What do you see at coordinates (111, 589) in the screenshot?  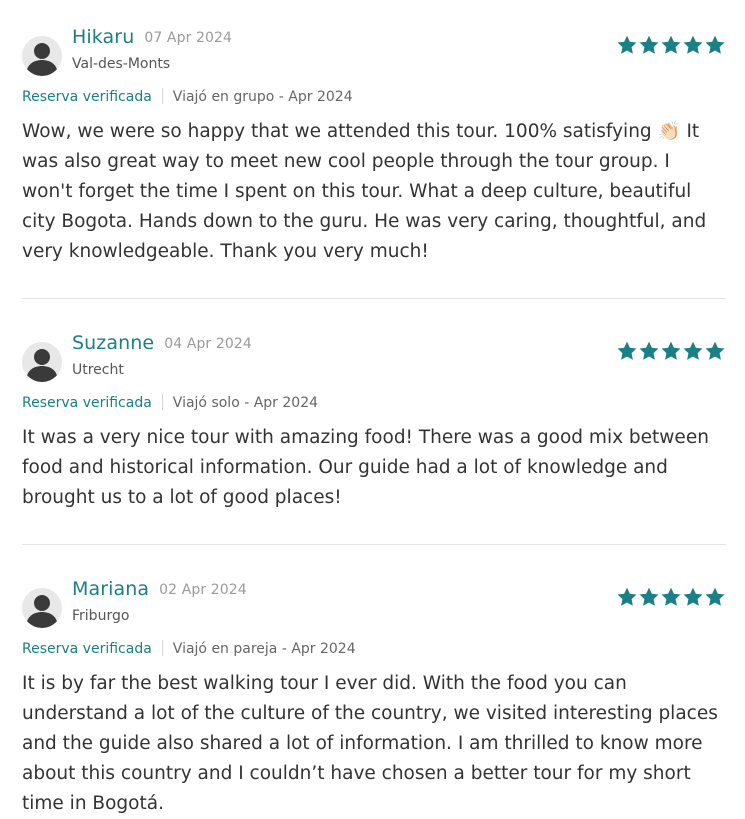 I see `reviewer-name-text: Mariana` at bounding box center [111, 589].